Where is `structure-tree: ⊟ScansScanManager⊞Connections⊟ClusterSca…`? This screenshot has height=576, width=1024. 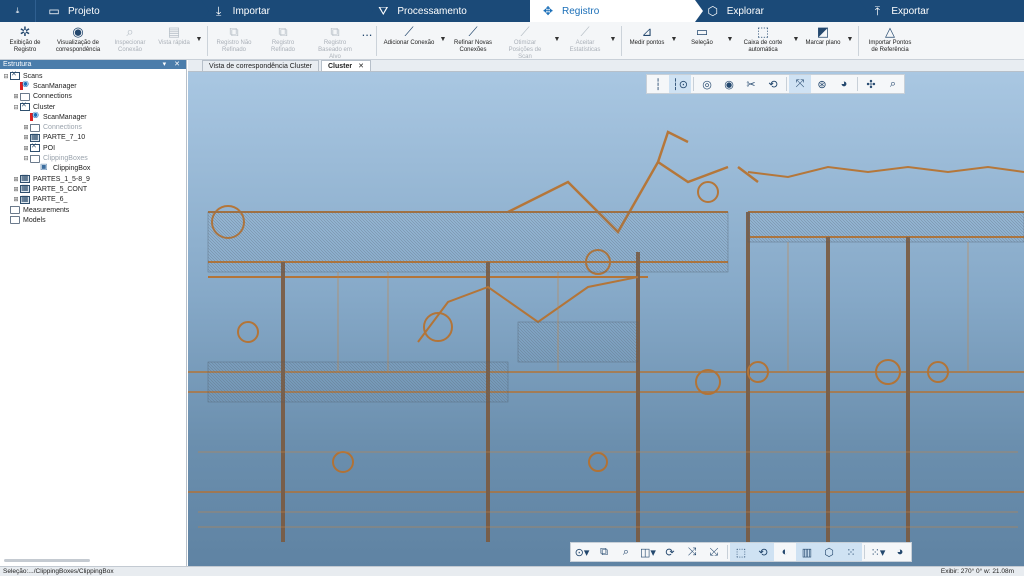 structure-tree: ⊟ScansScanManager⊞Connections⊟ClusterSca… is located at coordinates (93, 147).